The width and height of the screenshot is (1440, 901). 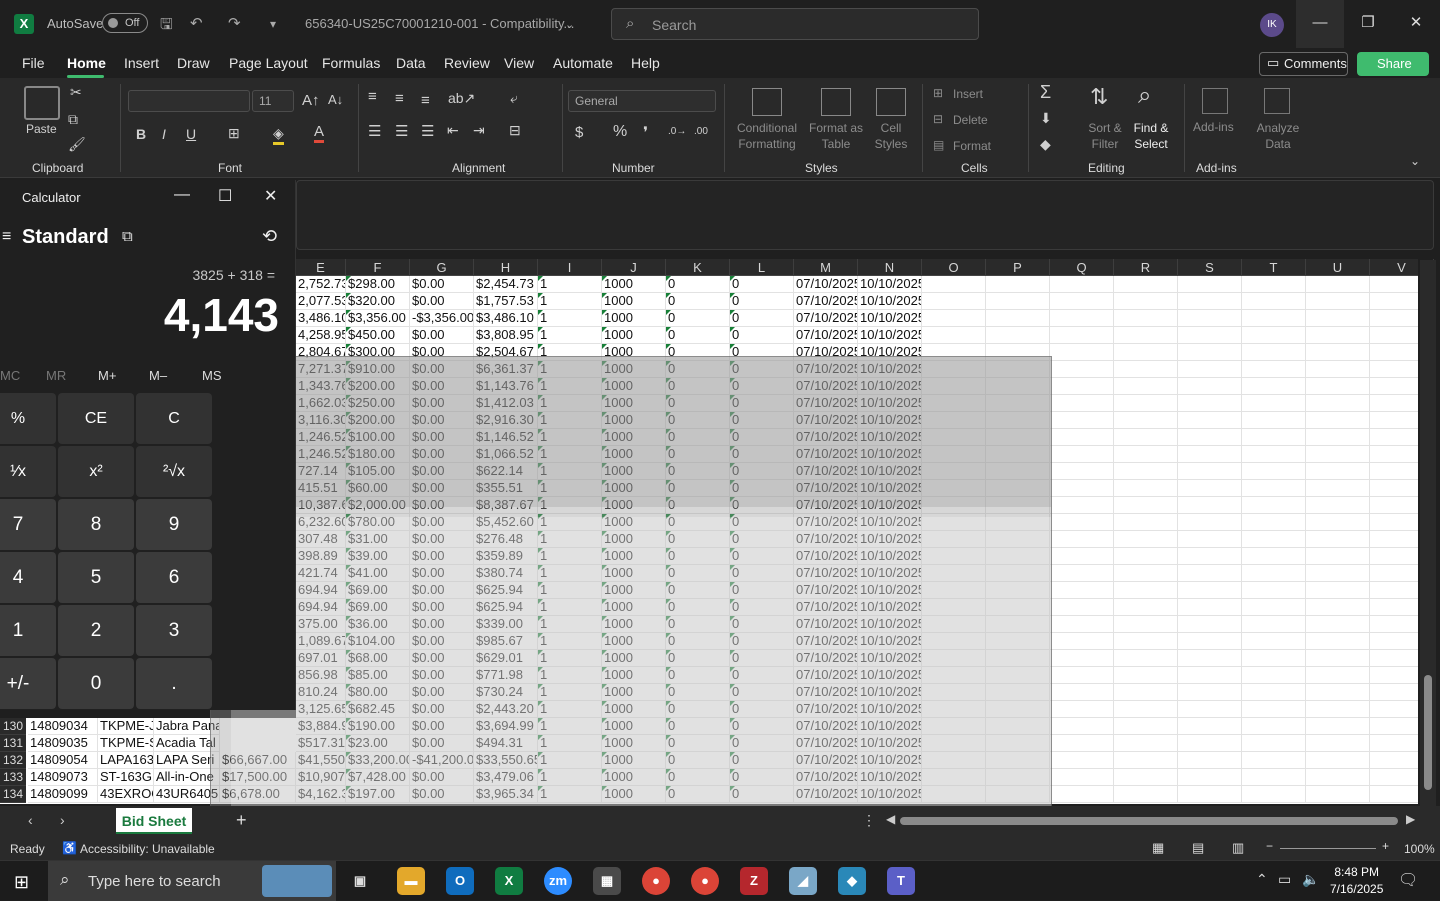 I want to click on top-align-icon: ≡, so click(x=372, y=96).